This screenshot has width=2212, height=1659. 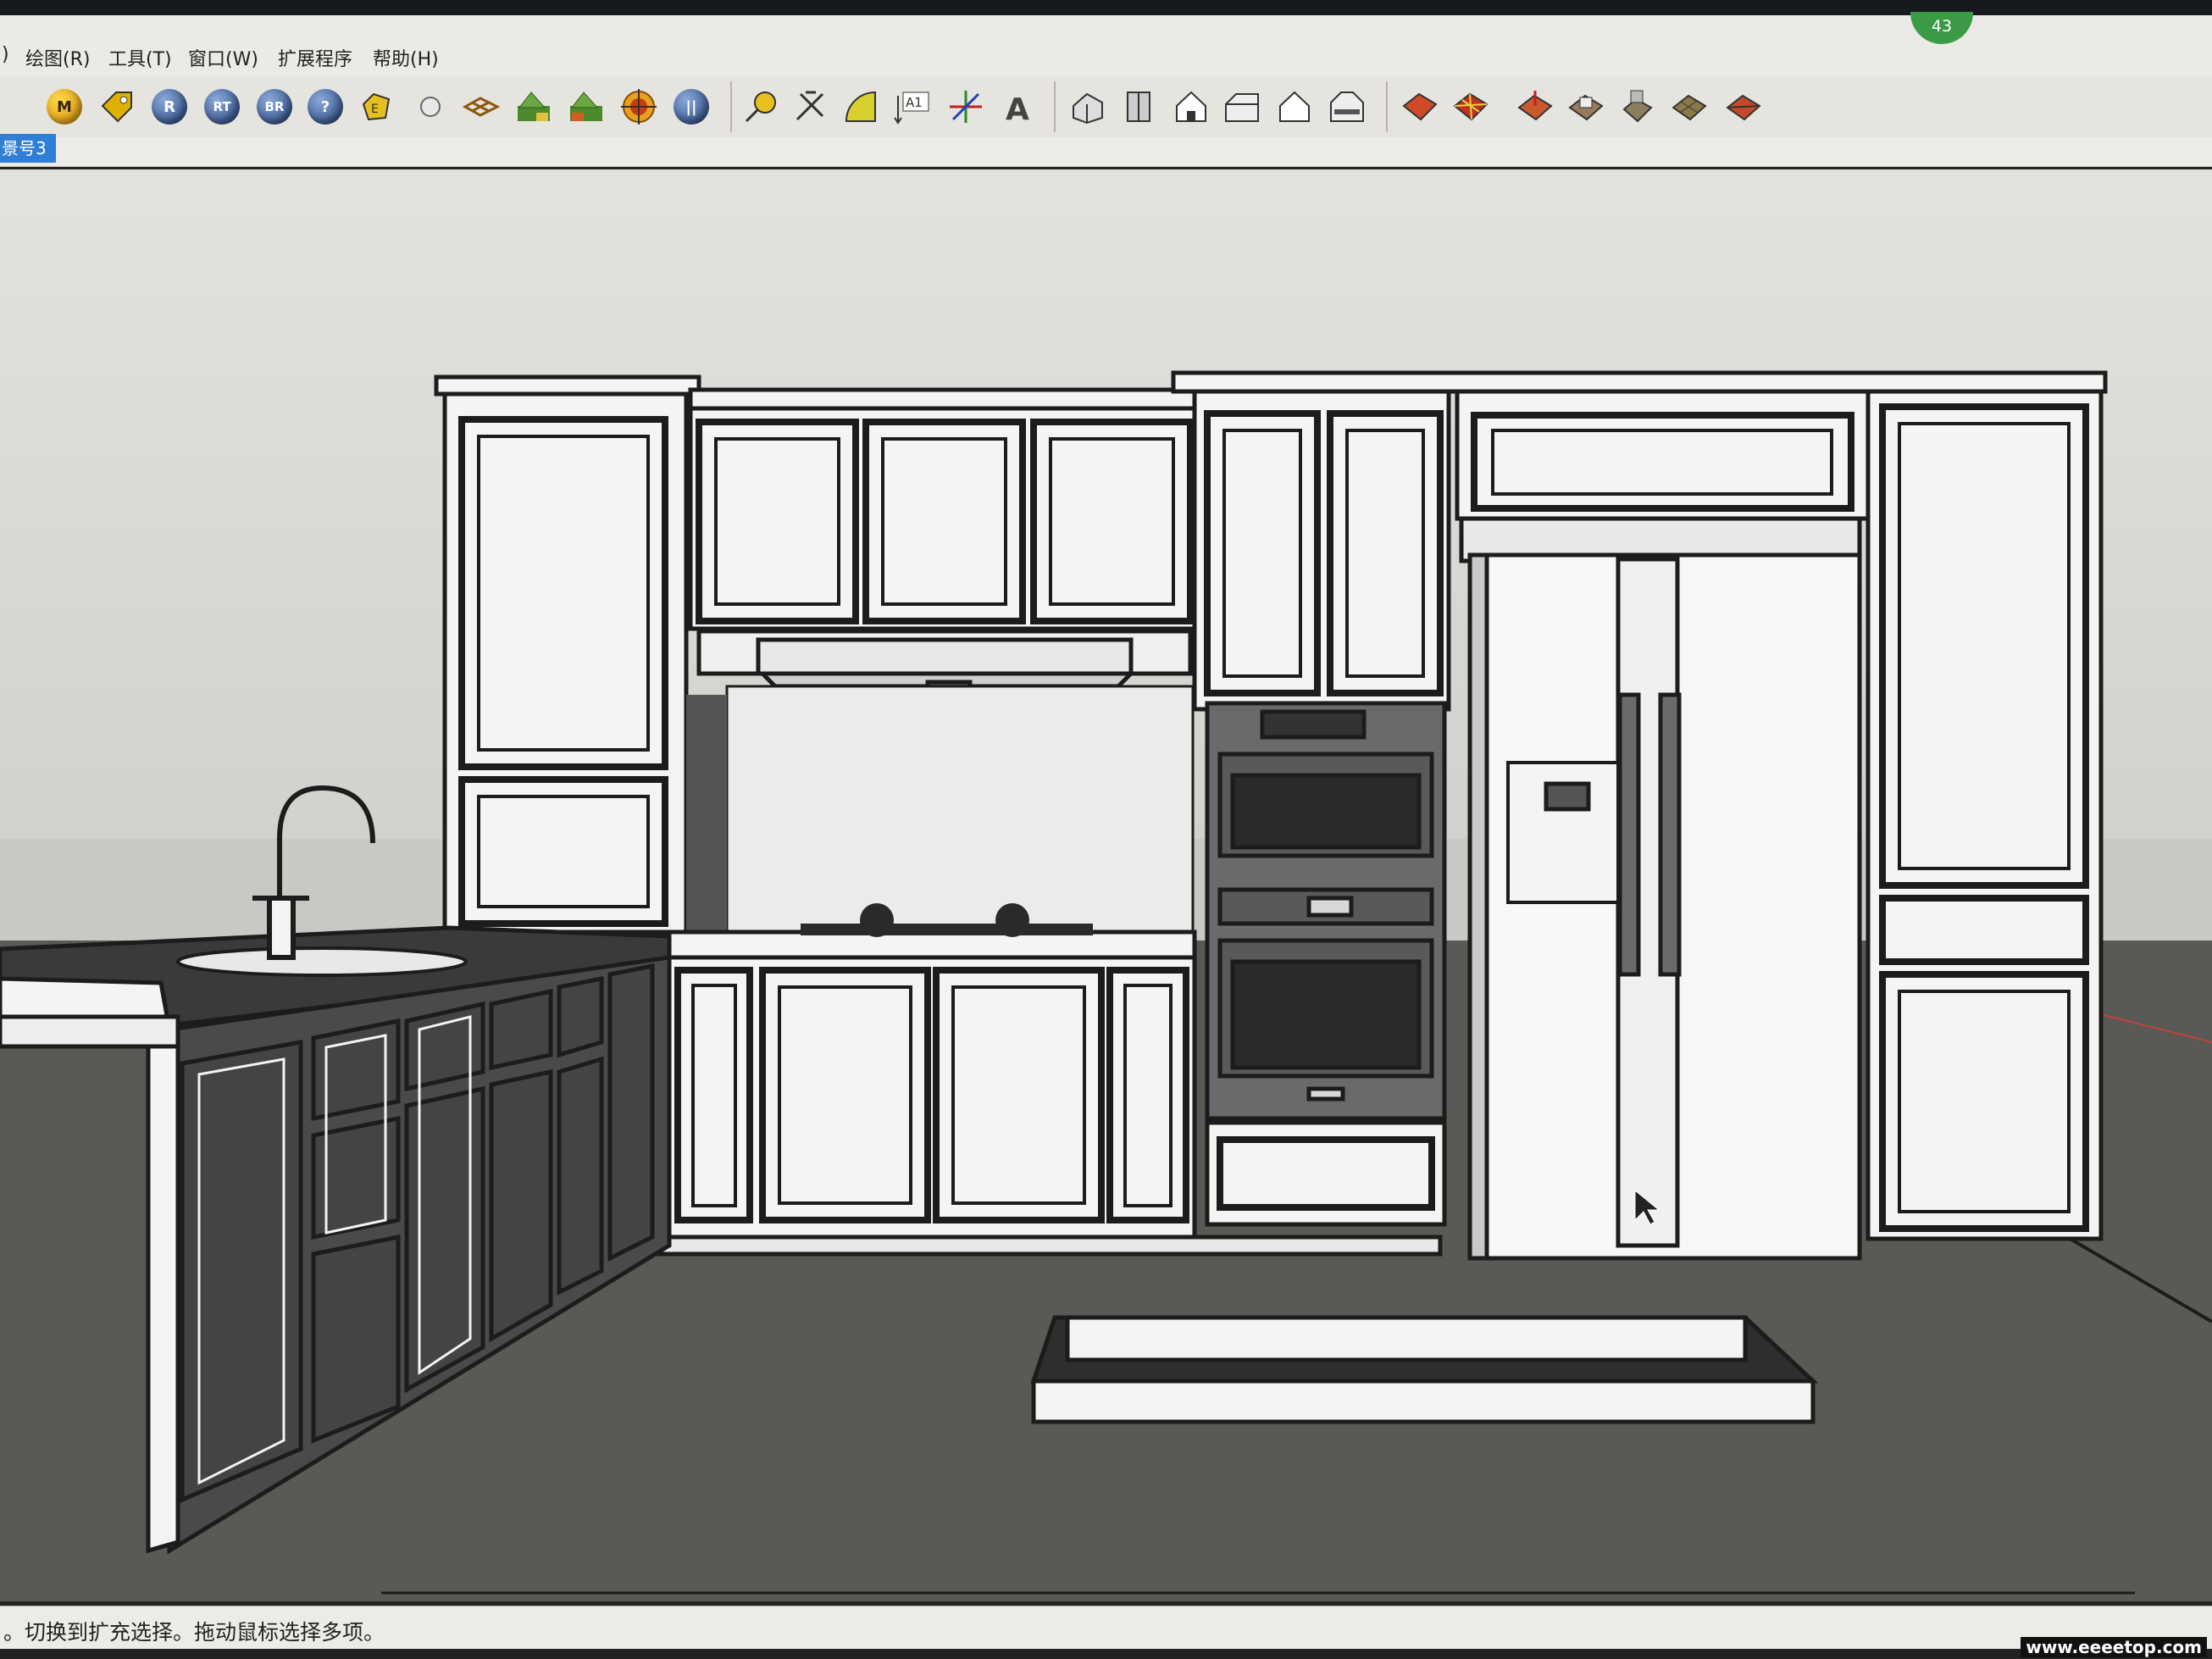 I want to click on flip-edge-icon, so click(x=1744, y=107).